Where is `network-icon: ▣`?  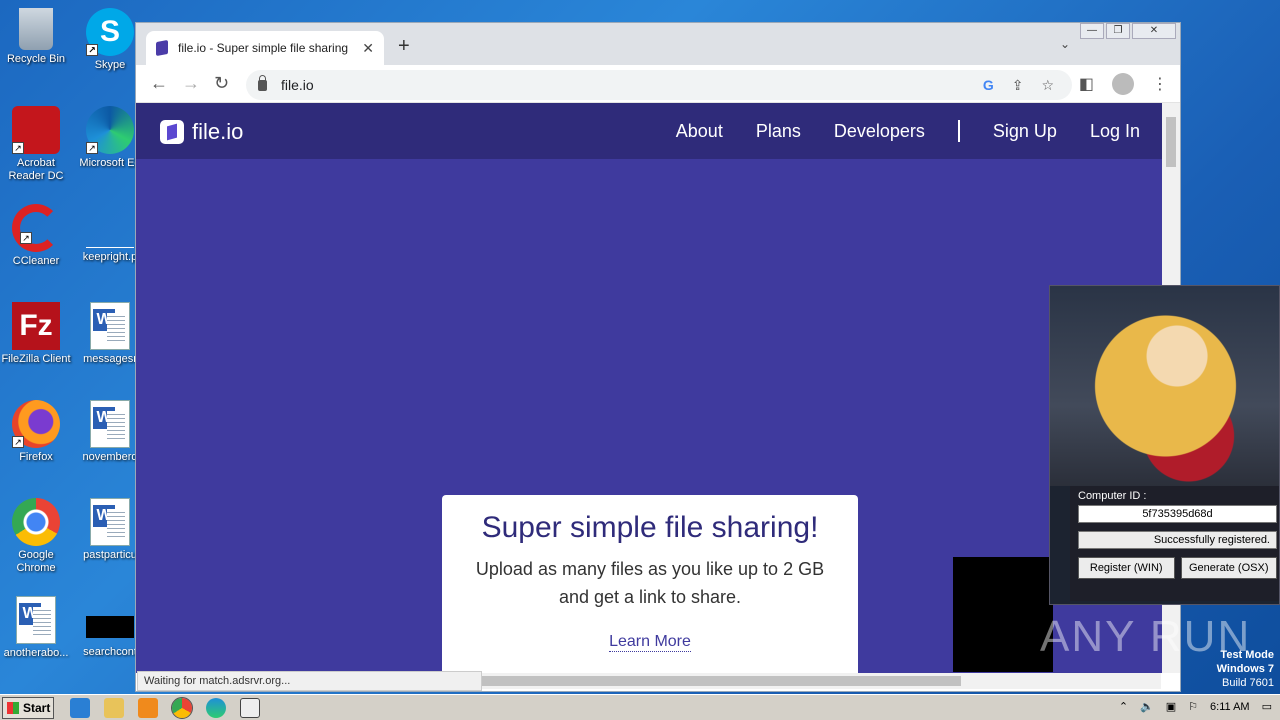 network-icon: ▣ is located at coordinates (1171, 706).